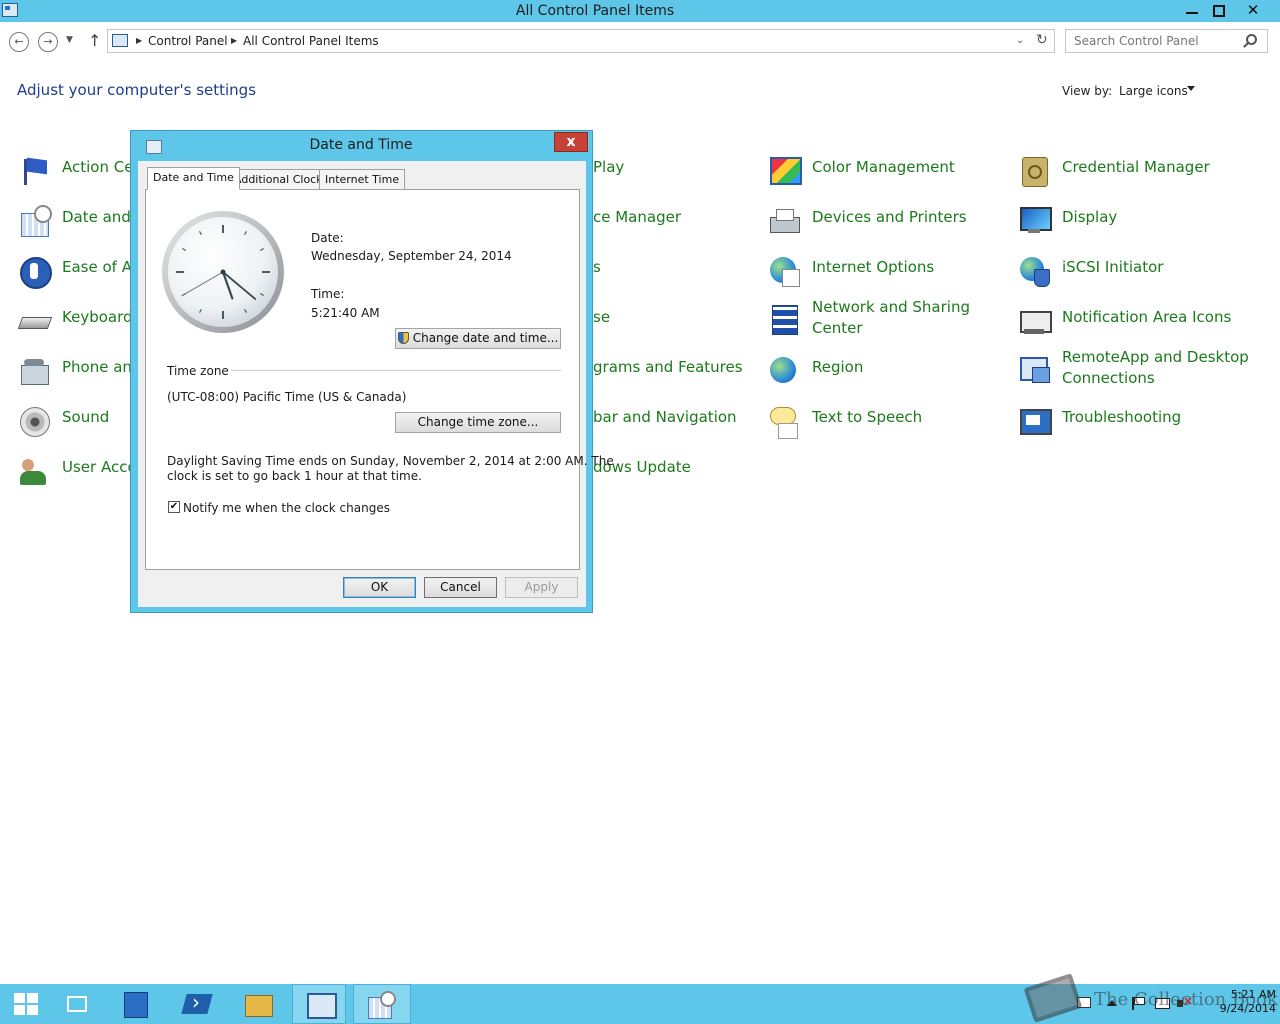 The height and width of the screenshot is (1024, 1280). Describe the element at coordinates (888, 375) in the screenshot. I see `item-region: Region` at that location.